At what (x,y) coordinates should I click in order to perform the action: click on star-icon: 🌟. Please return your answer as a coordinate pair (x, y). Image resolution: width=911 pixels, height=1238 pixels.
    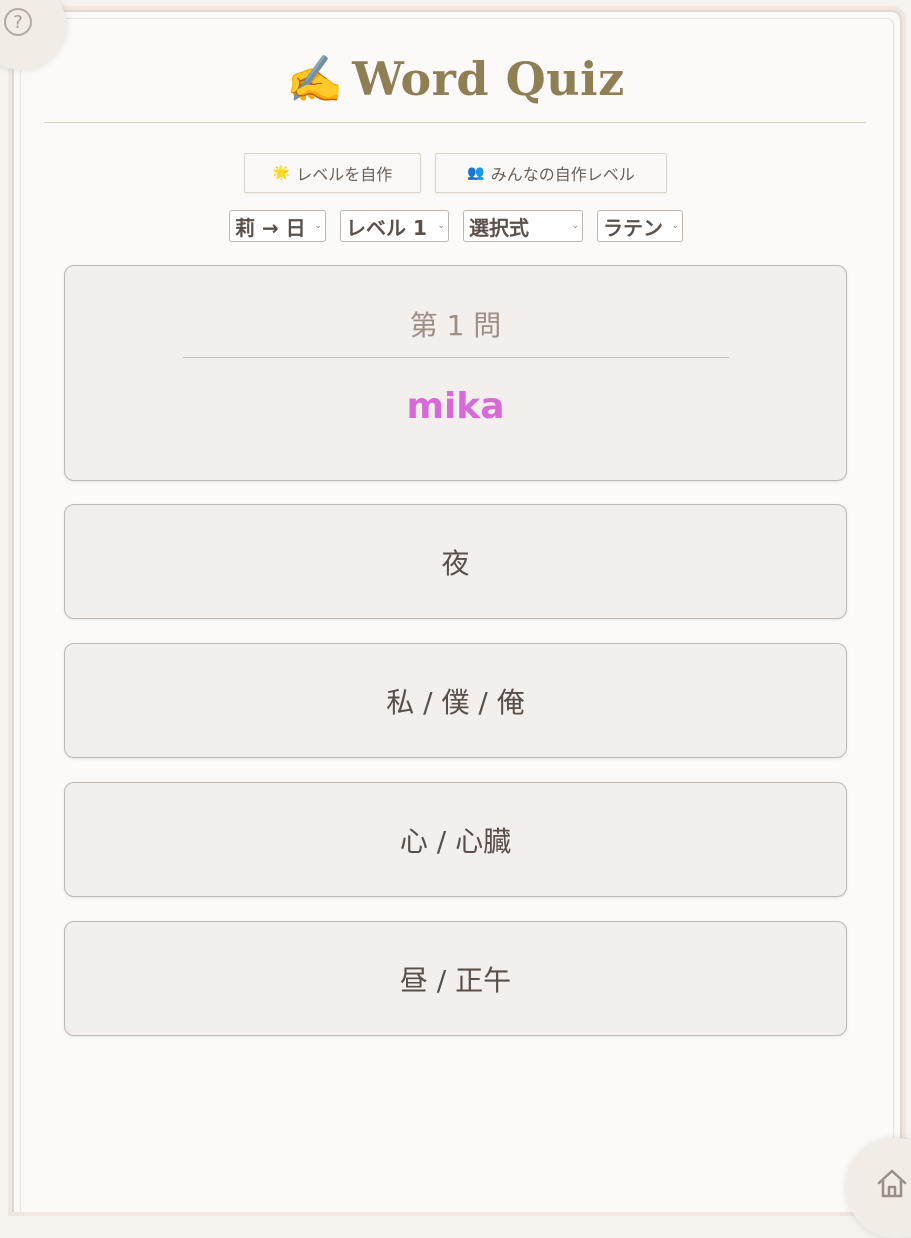
    Looking at the image, I should click on (281, 173).